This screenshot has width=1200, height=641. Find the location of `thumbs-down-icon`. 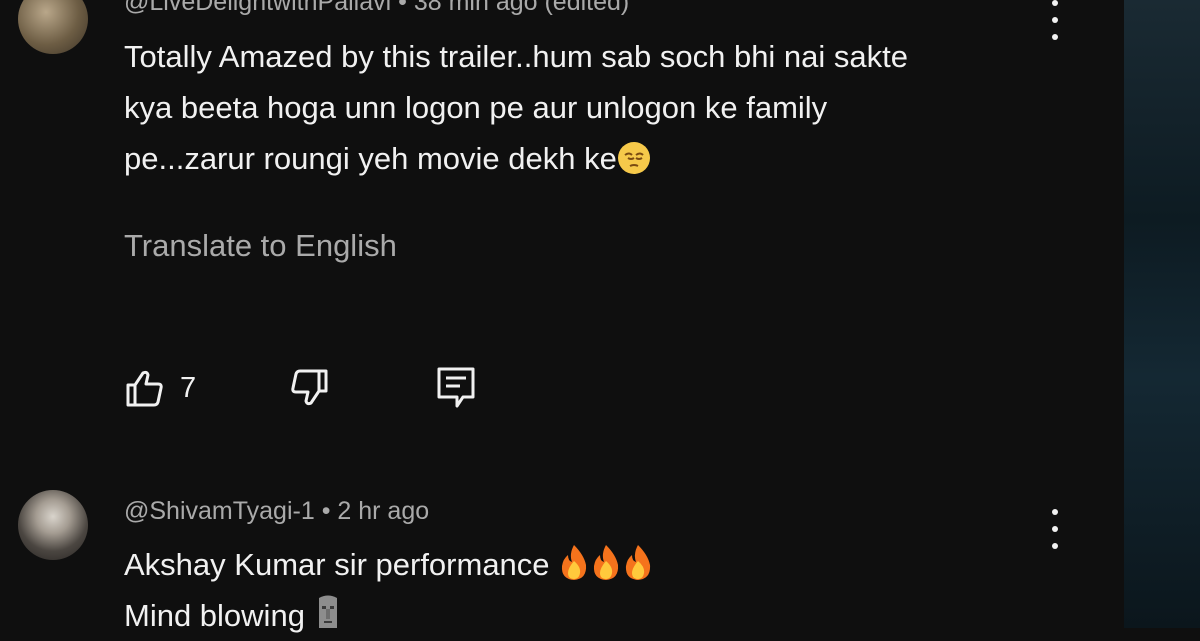

thumbs-down-icon is located at coordinates (309, 387).